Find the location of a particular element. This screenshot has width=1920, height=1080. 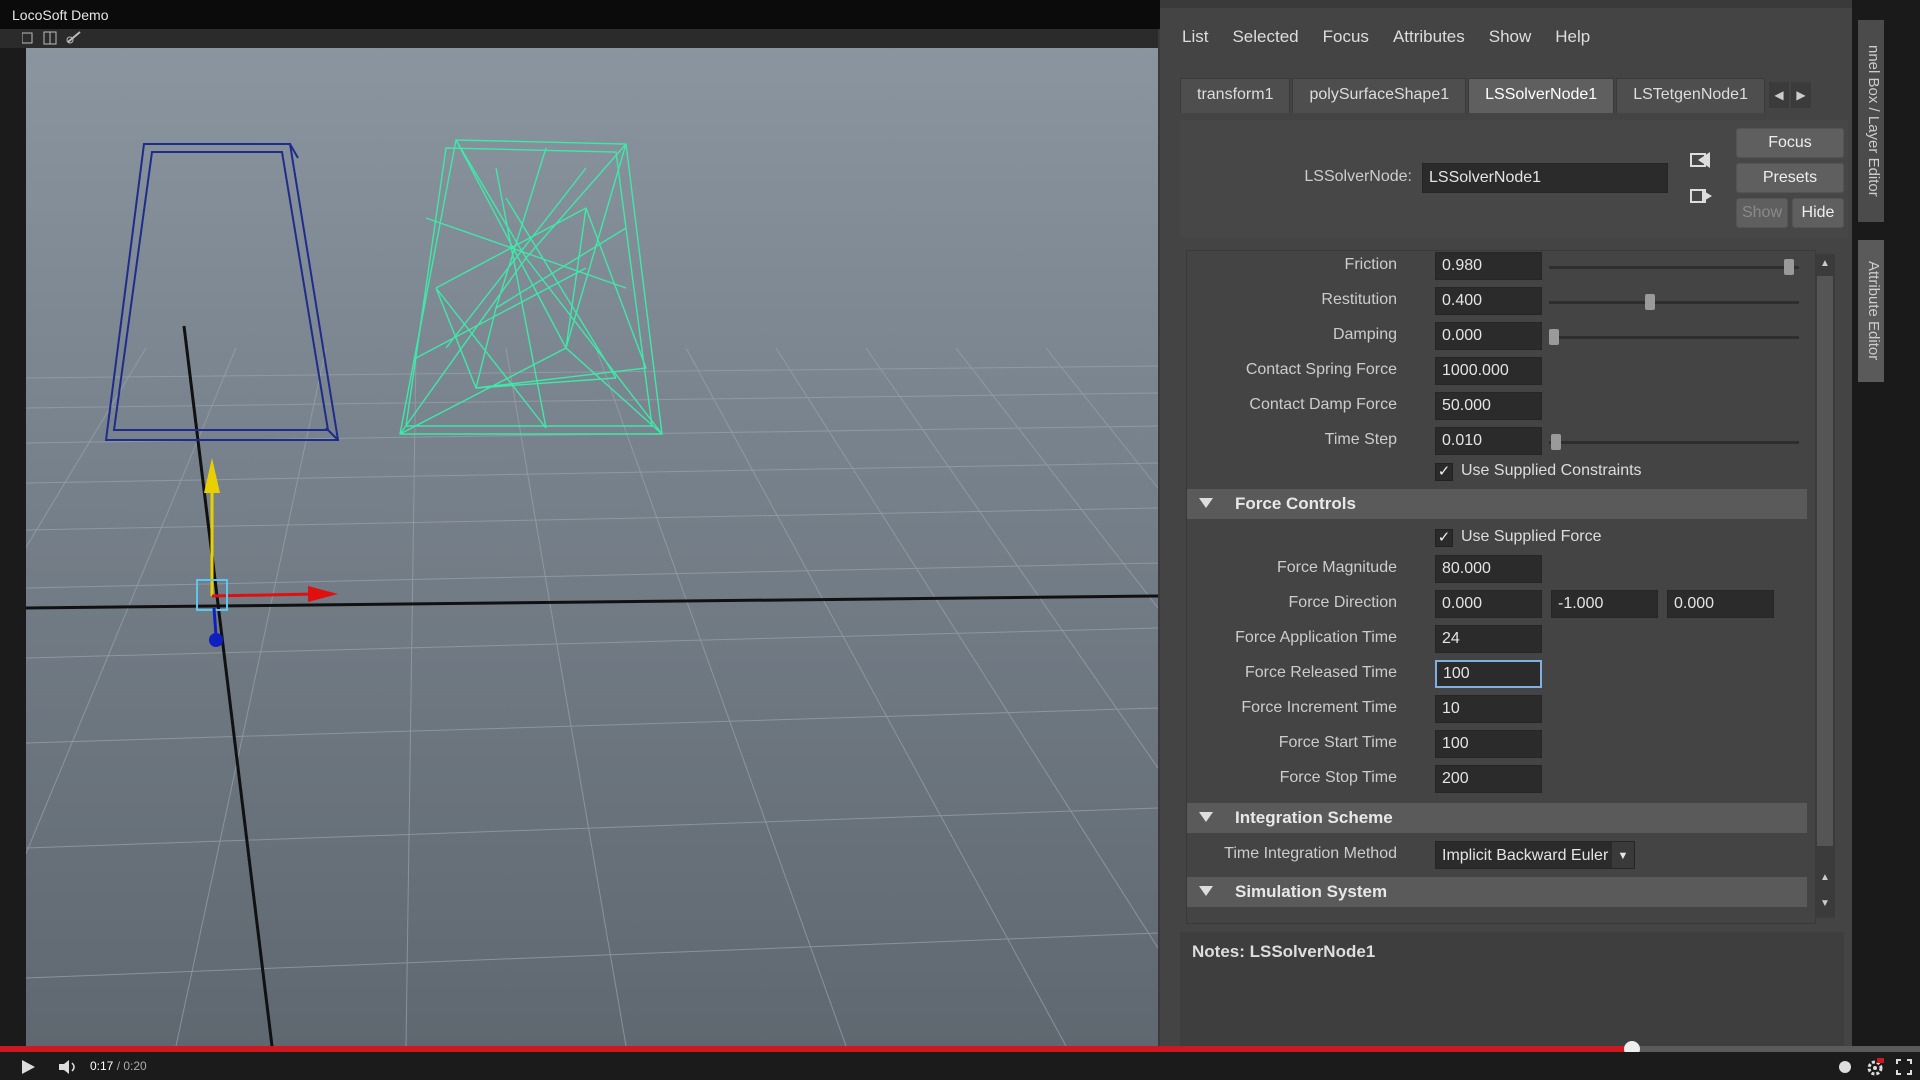

attribute-editor-tab: Attribute Editor is located at coordinates (1871, 311).